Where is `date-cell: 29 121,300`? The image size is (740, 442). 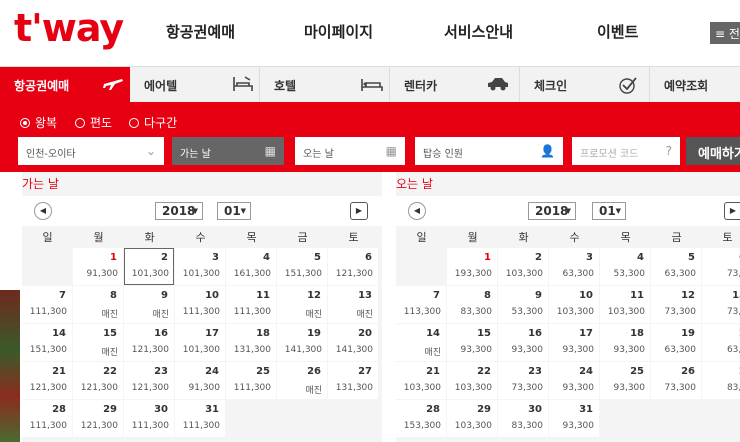
date-cell: 29 121,300 is located at coordinates (98, 418).